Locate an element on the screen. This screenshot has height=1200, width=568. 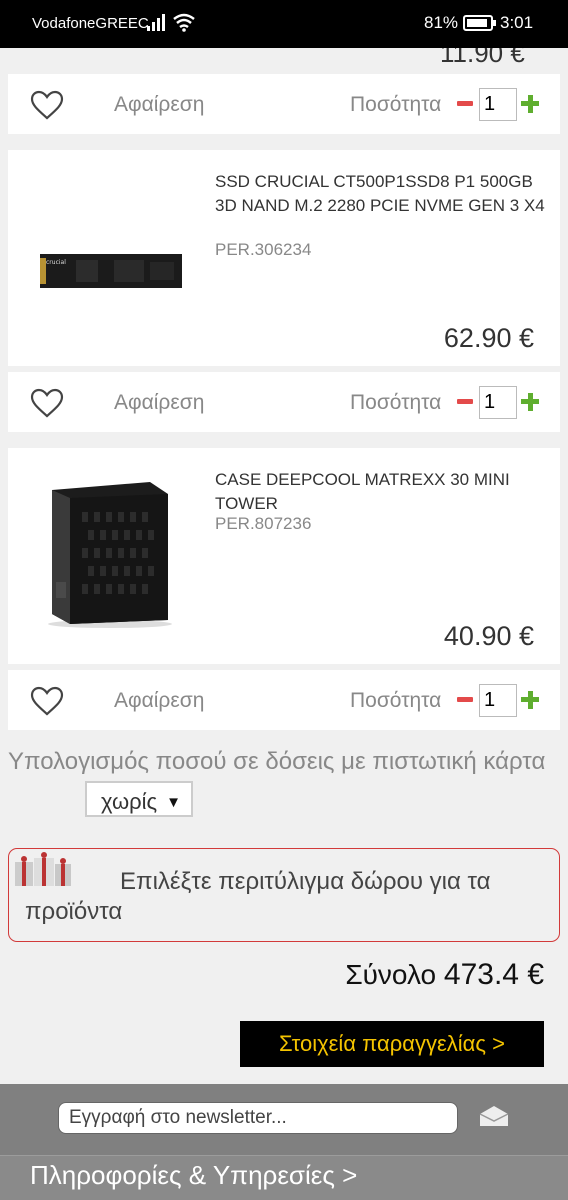
info-services-link: Πληροφορίες & Υπηρεσίες > is located at coordinates (284, 1177).